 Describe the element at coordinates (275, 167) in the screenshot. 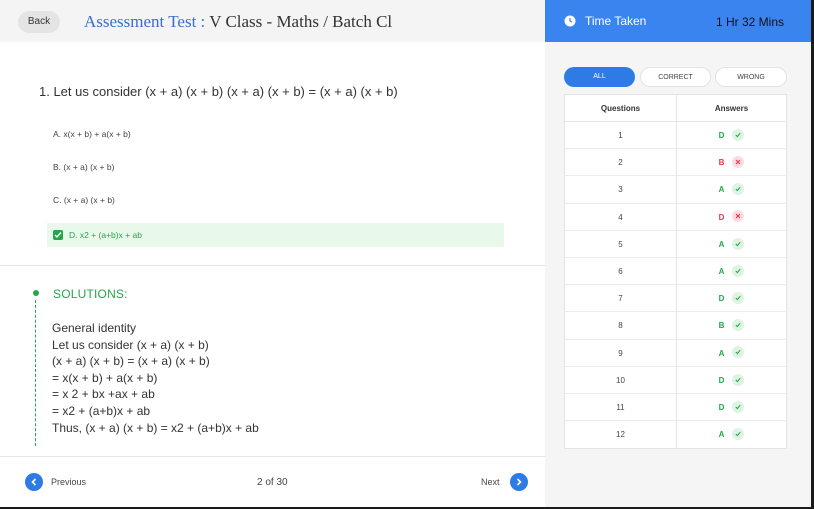

I see `option-b: B. (x + a) (x + b)` at that location.